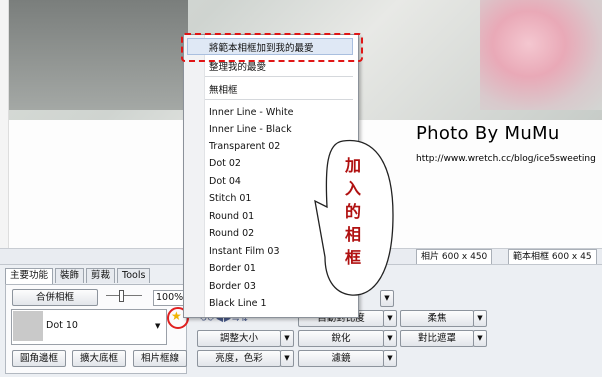 Image resolution: width=602 pixels, height=377 pixels. What do you see at coordinates (231, 216) in the screenshot?
I see `menu-item: Round 01` at bounding box center [231, 216].